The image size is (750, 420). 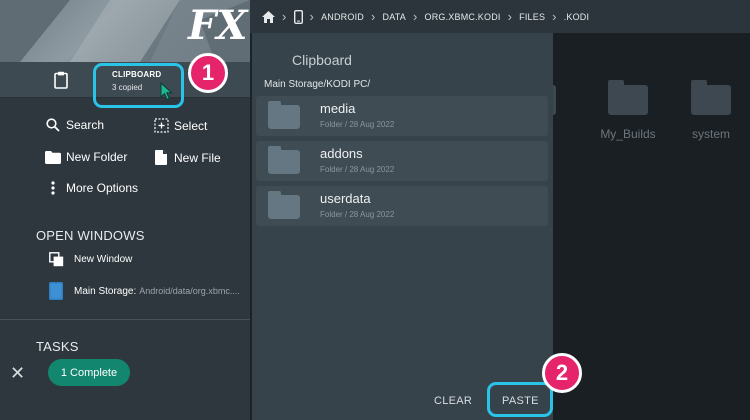 I want to click on select-label: Select, so click(x=191, y=125).